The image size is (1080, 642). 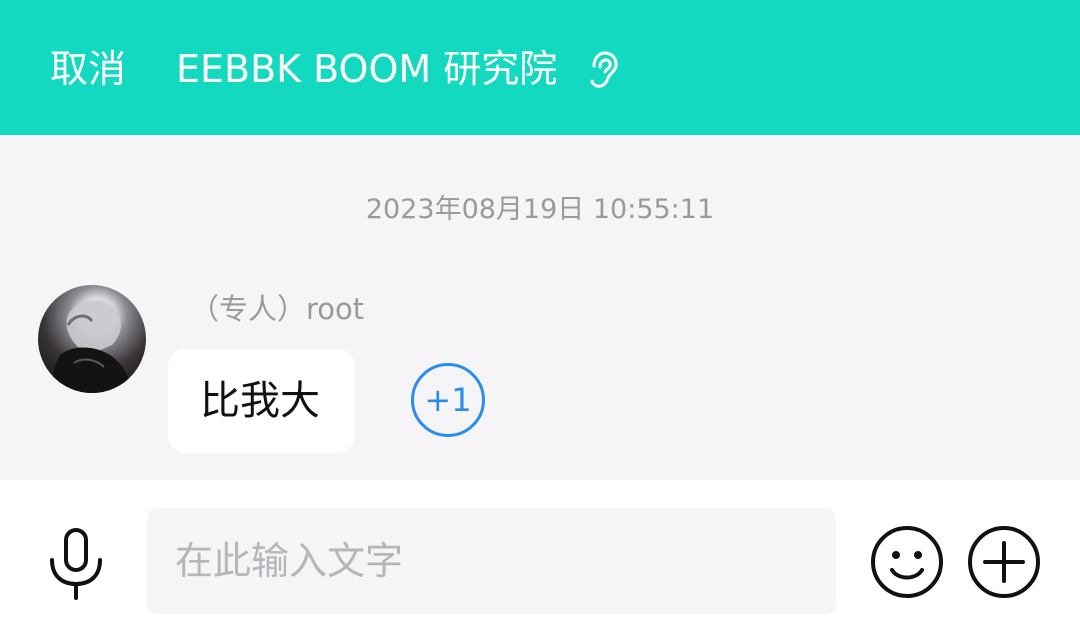 What do you see at coordinates (1004, 562) in the screenshot?
I see `plus-circle-icon` at bounding box center [1004, 562].